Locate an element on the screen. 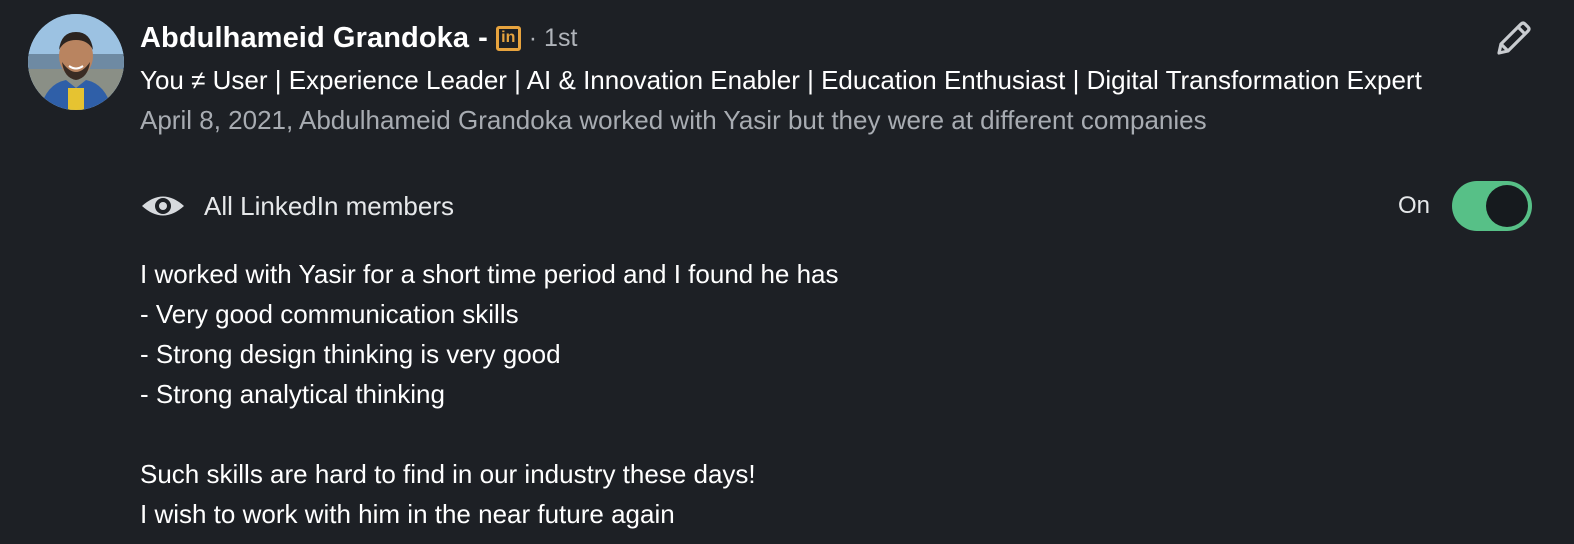 This screenshot has width=1574, height=544. toggle-knob is located at coordinates (1507, 206).